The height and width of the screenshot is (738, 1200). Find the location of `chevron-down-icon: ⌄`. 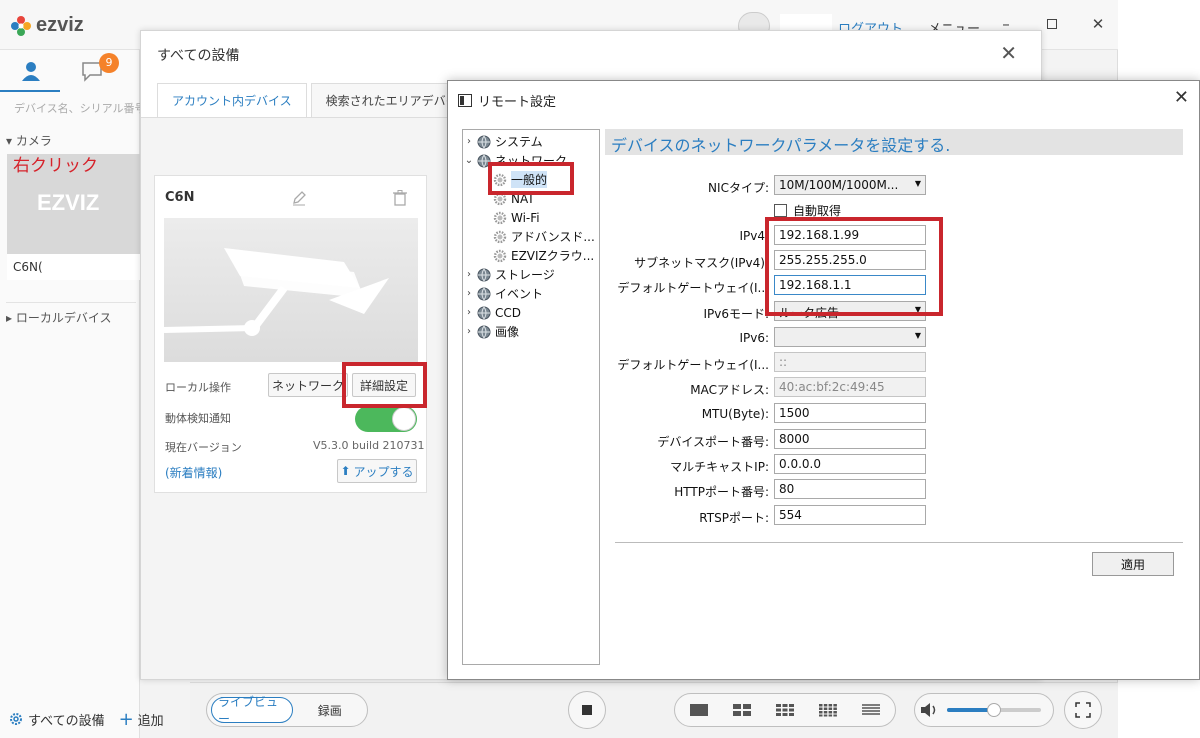

chevron-down-icon: ⌄ is located at coordinates (469, 160).